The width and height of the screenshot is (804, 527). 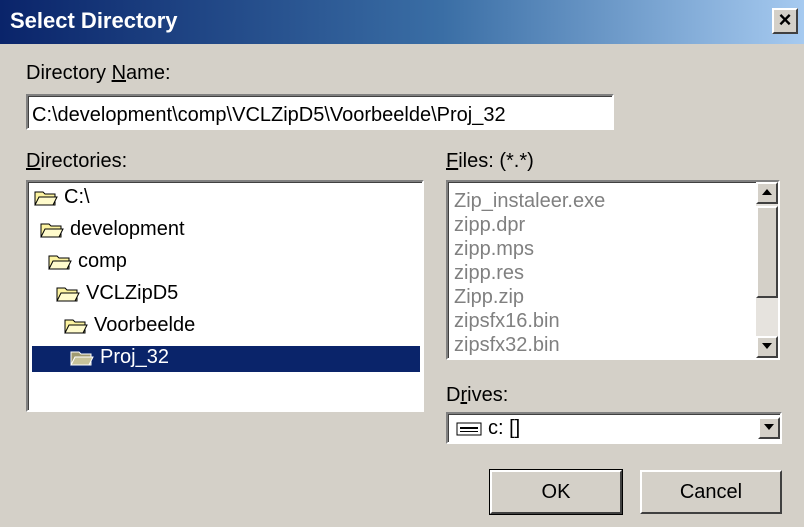 What do you see at coordinates (529, 201) in the screenshot?
I see `file-item: Zip_instaleer.exe` at bounding box center [529, 201].